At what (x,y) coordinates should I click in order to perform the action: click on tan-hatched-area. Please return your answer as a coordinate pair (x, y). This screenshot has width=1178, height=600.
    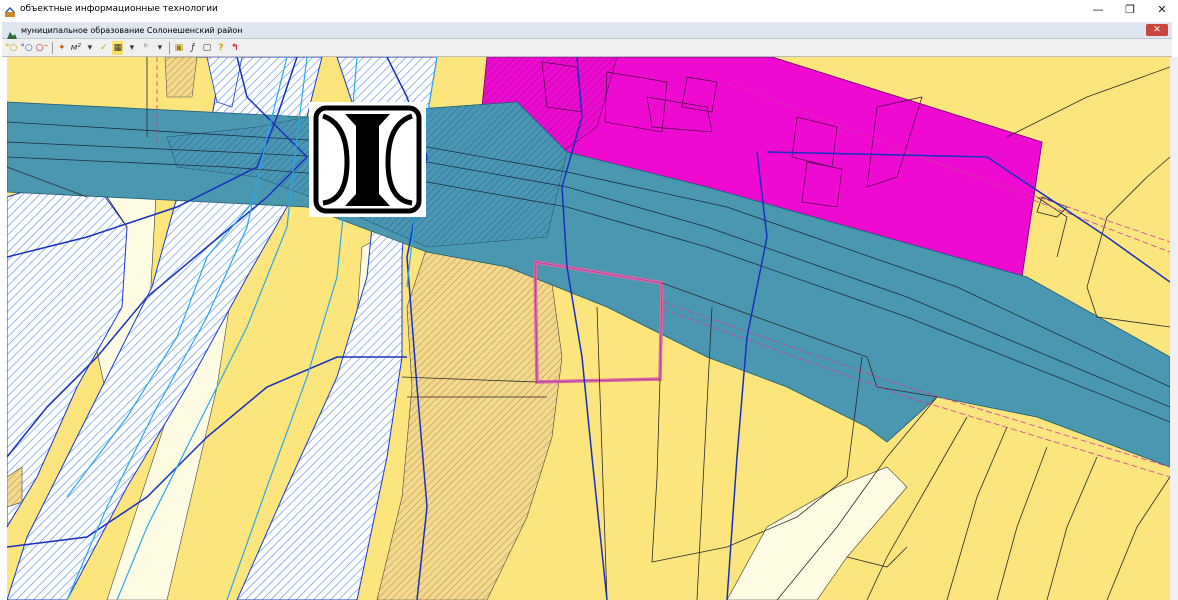
    Looking at the image, I should click on (181, 77).